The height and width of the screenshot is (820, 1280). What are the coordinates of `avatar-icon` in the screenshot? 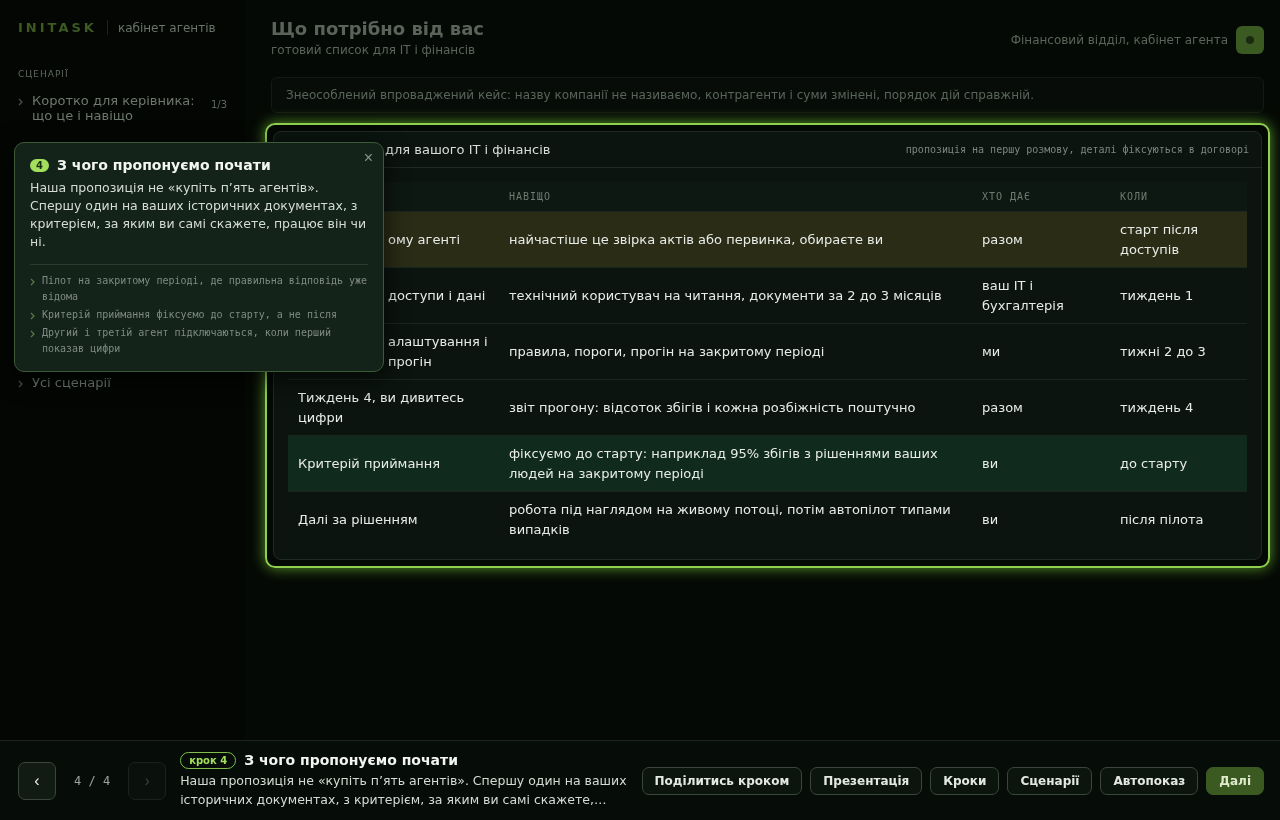 It's located at (1250, 40).